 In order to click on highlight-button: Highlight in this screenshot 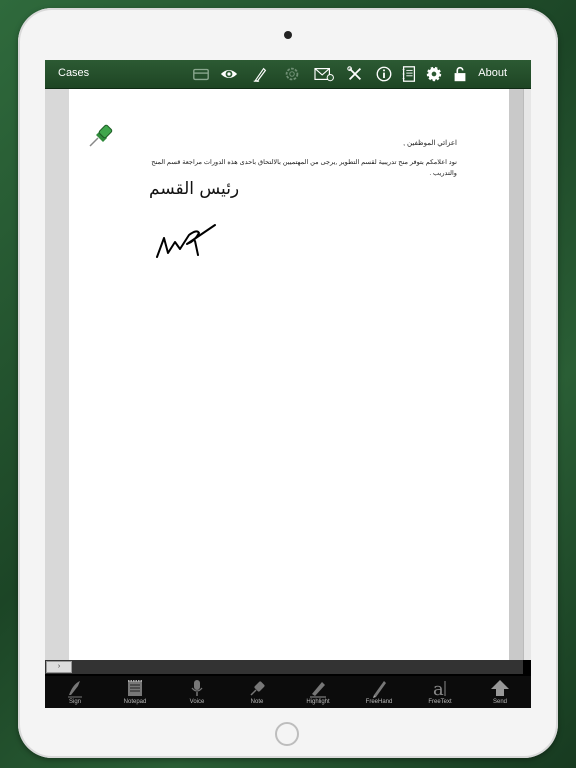, I will do `click(318, 692)`.